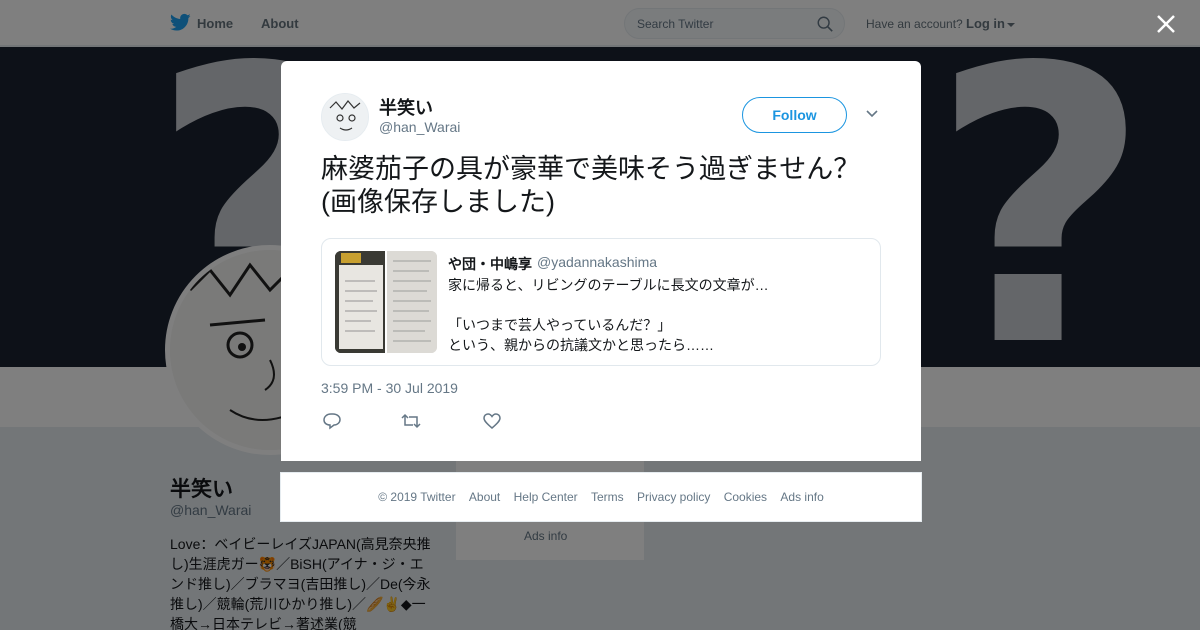 This screenshot has height=630, width=1200. I want to click on quoted-author-name: や団・中嶋享, so click(490, 264).